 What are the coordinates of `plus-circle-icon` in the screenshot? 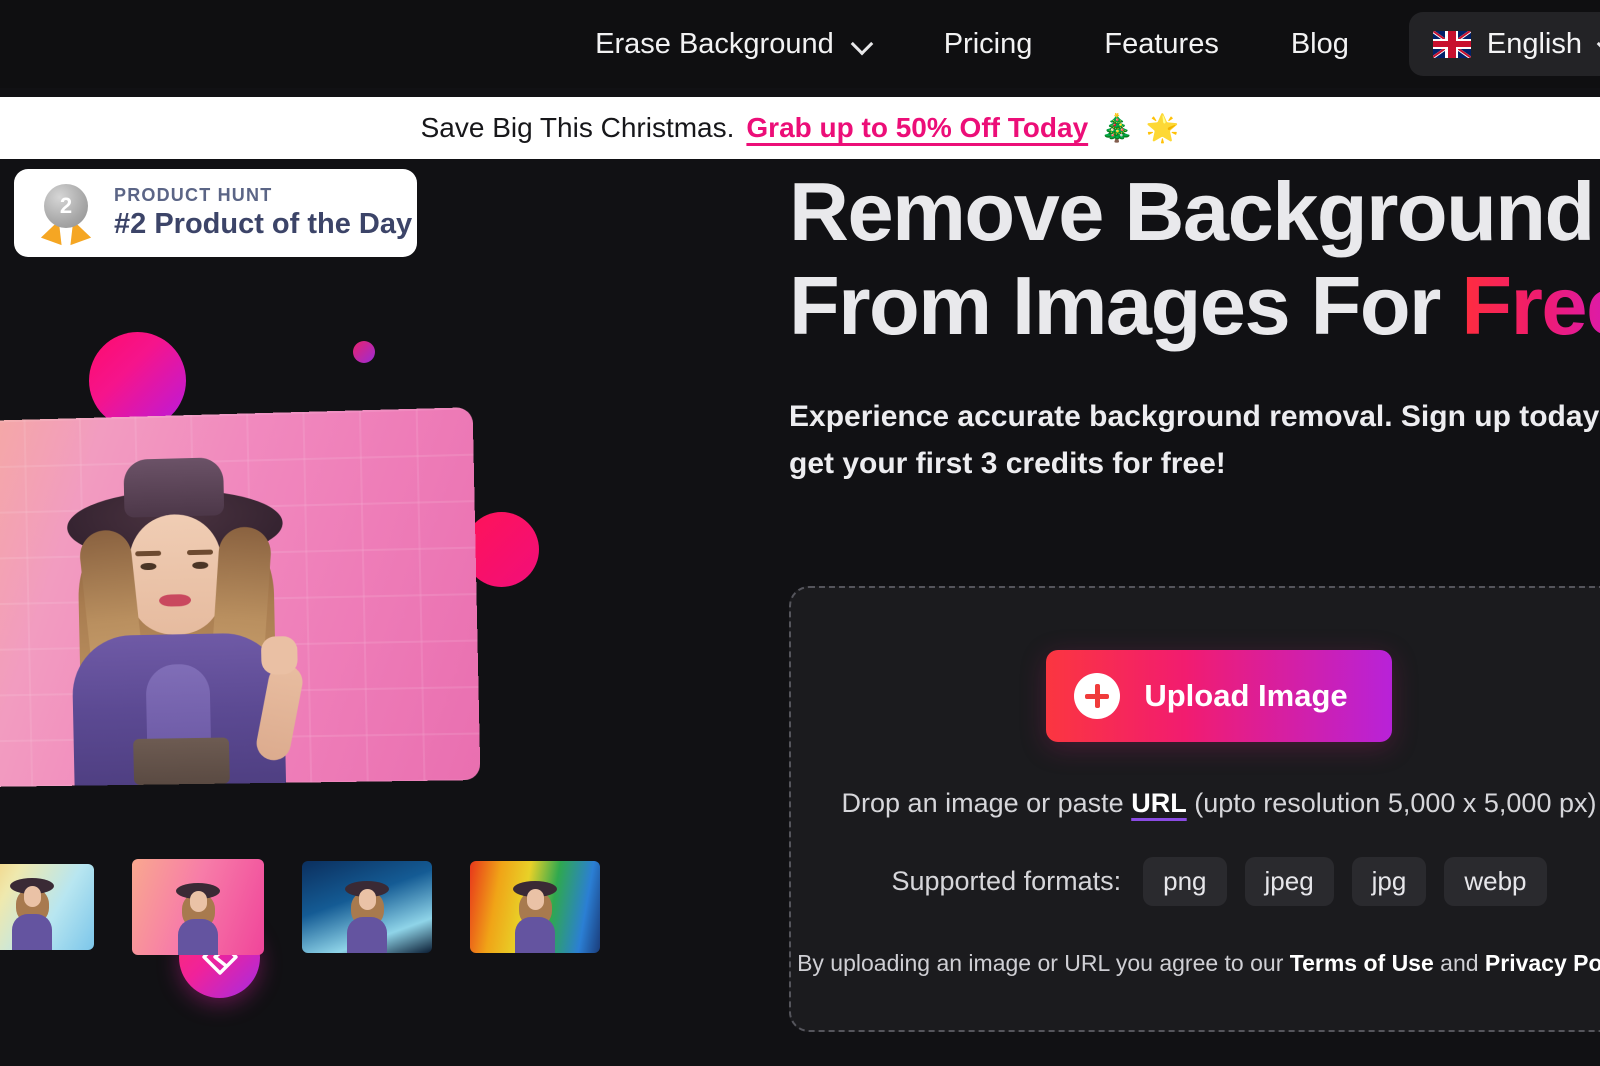 It's located at (1097, 696).